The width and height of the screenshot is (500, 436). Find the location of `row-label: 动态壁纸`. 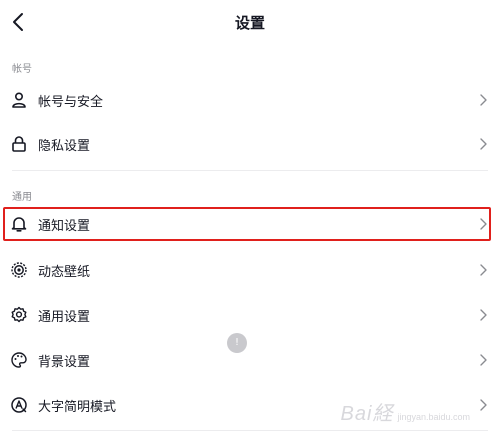

row-label: 动态壁纸 is located at coordinates (64, 272).